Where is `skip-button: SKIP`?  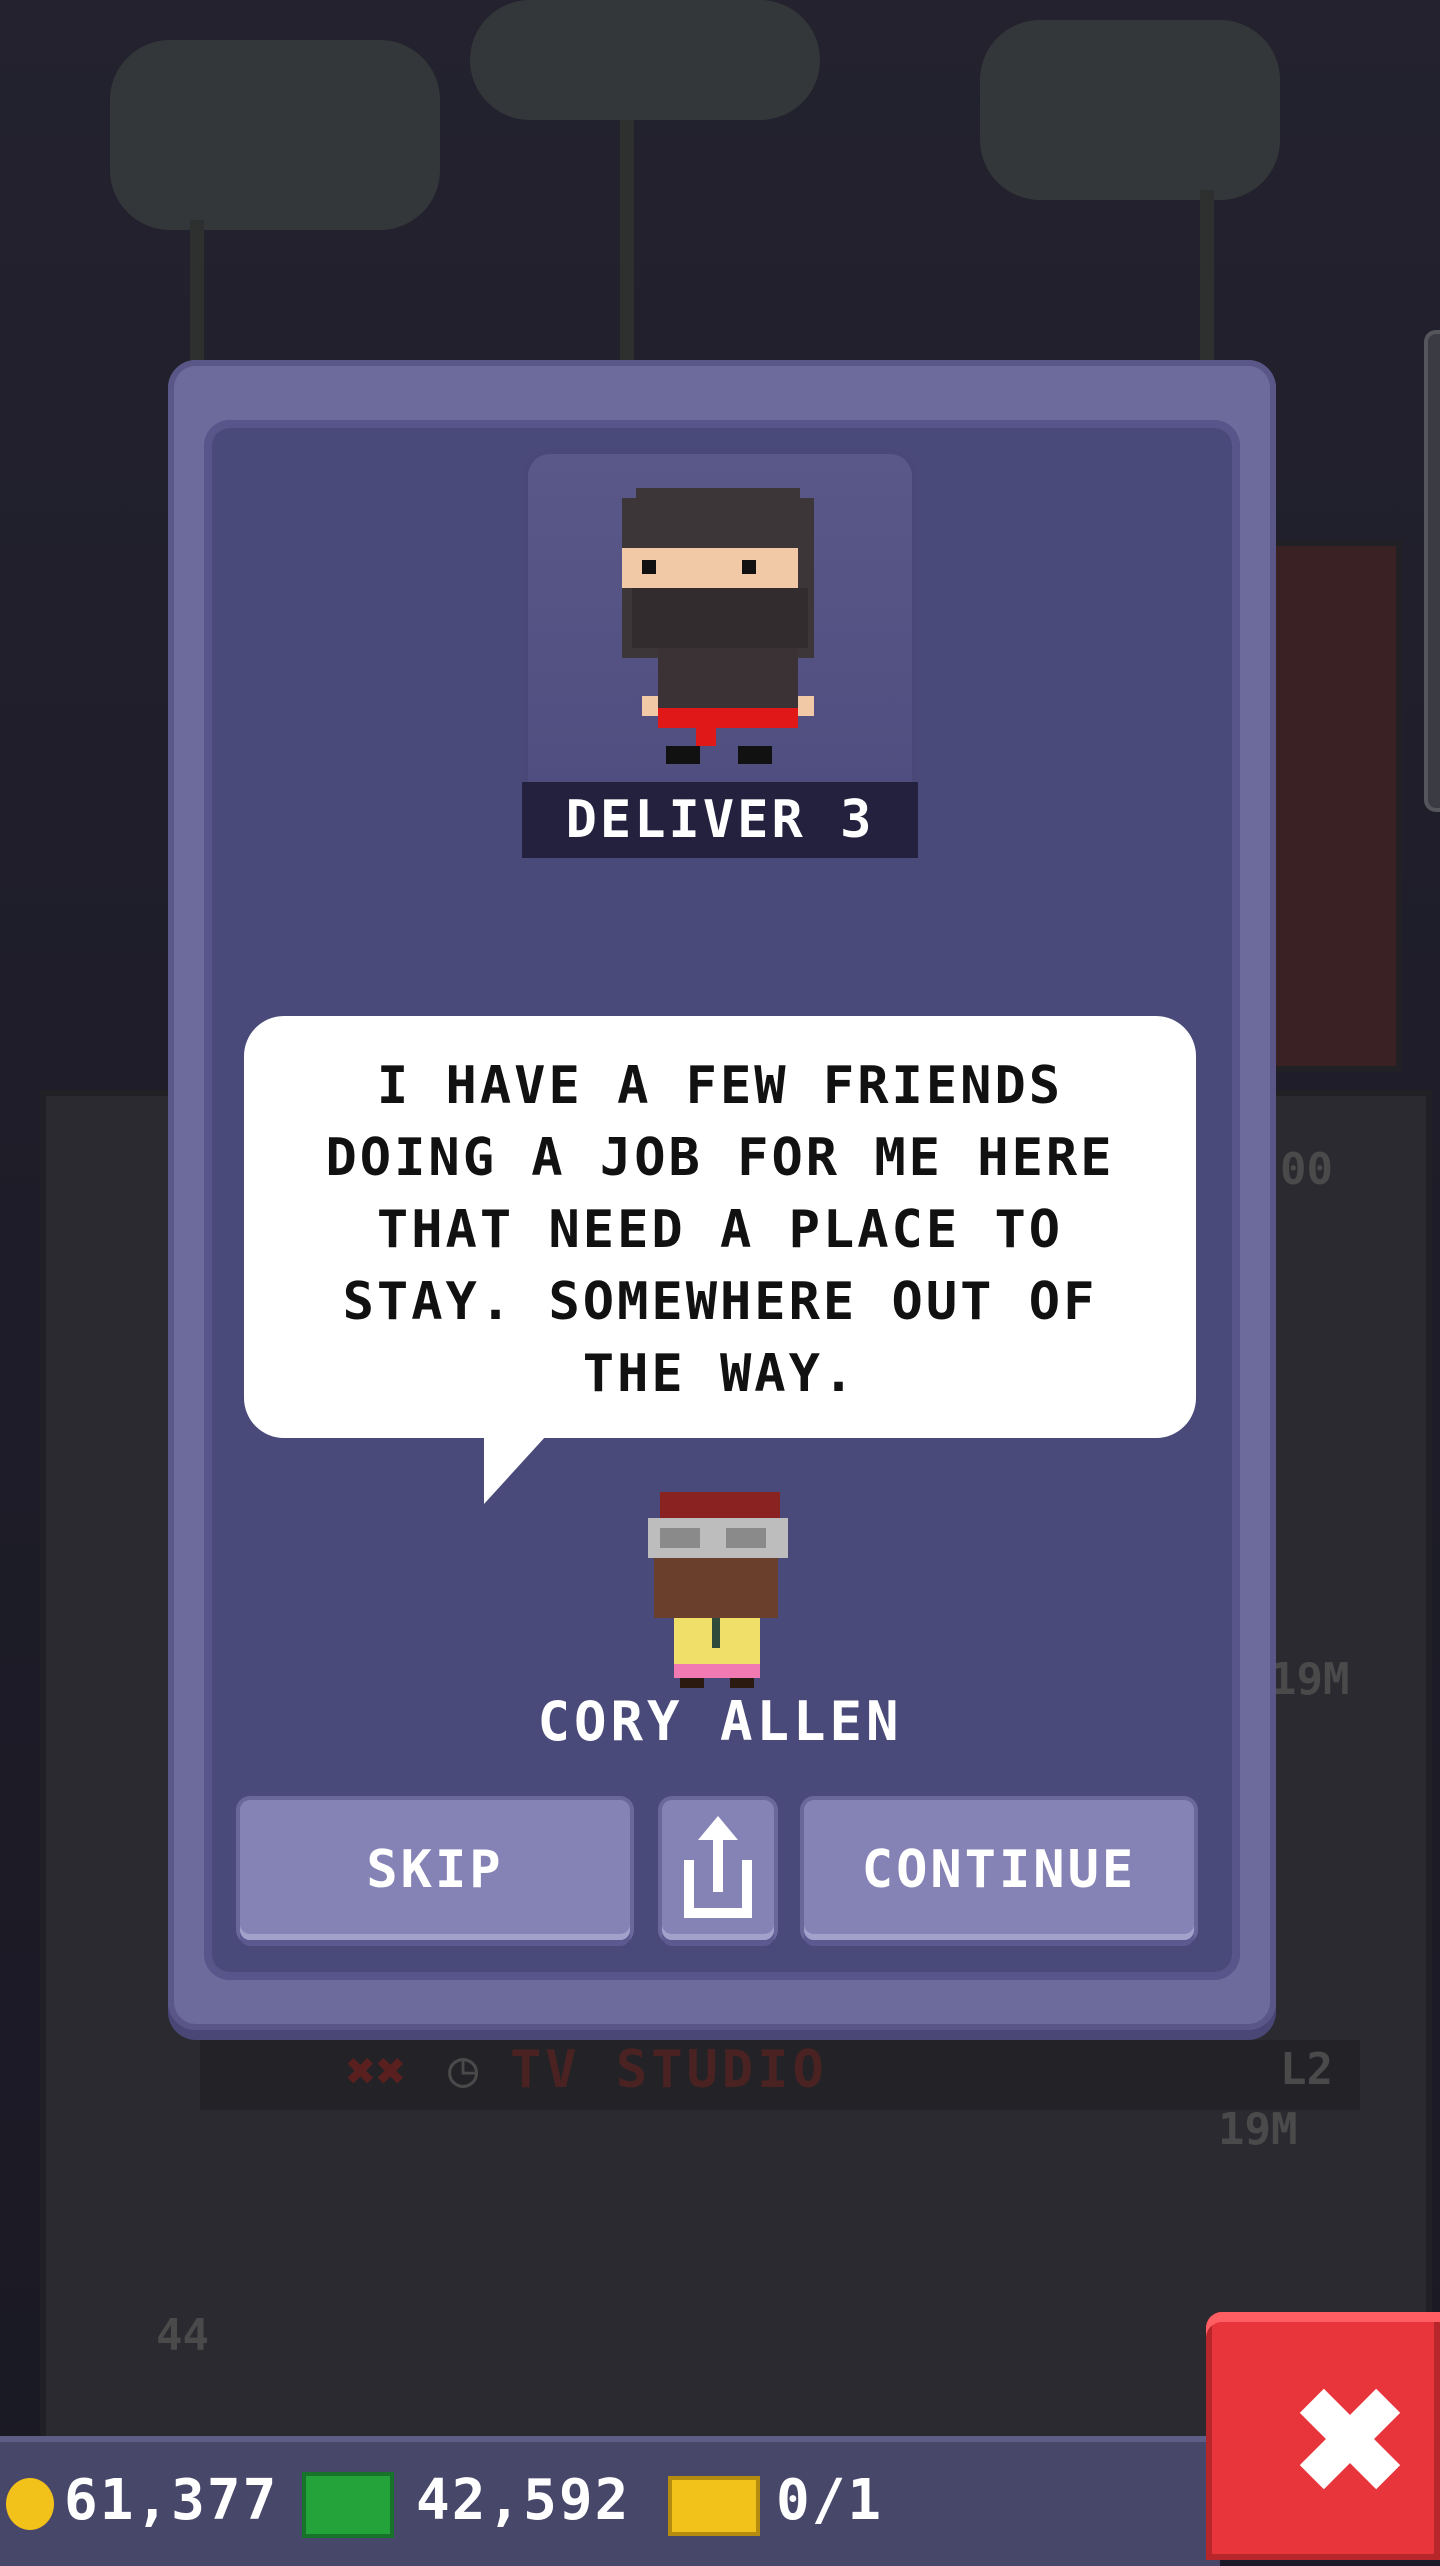 skip-button: SKIP is located at coordinates (435, 1870).